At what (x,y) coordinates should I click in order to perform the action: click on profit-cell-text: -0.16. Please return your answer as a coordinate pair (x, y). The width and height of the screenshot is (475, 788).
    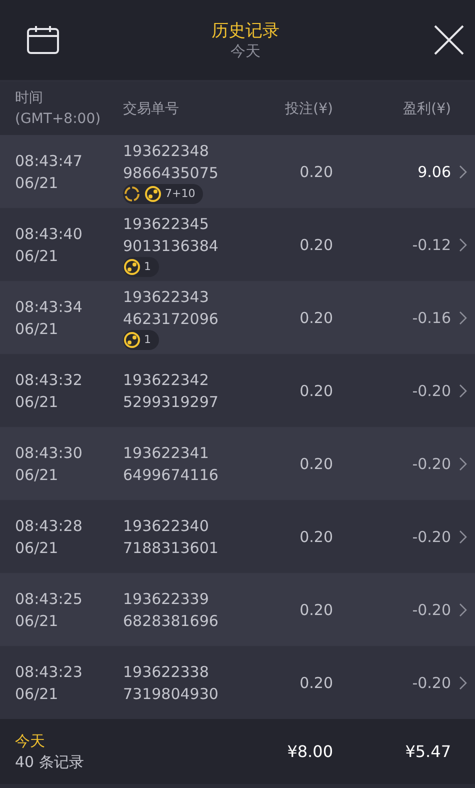
    Looking at the image, I should click on (431, 317).